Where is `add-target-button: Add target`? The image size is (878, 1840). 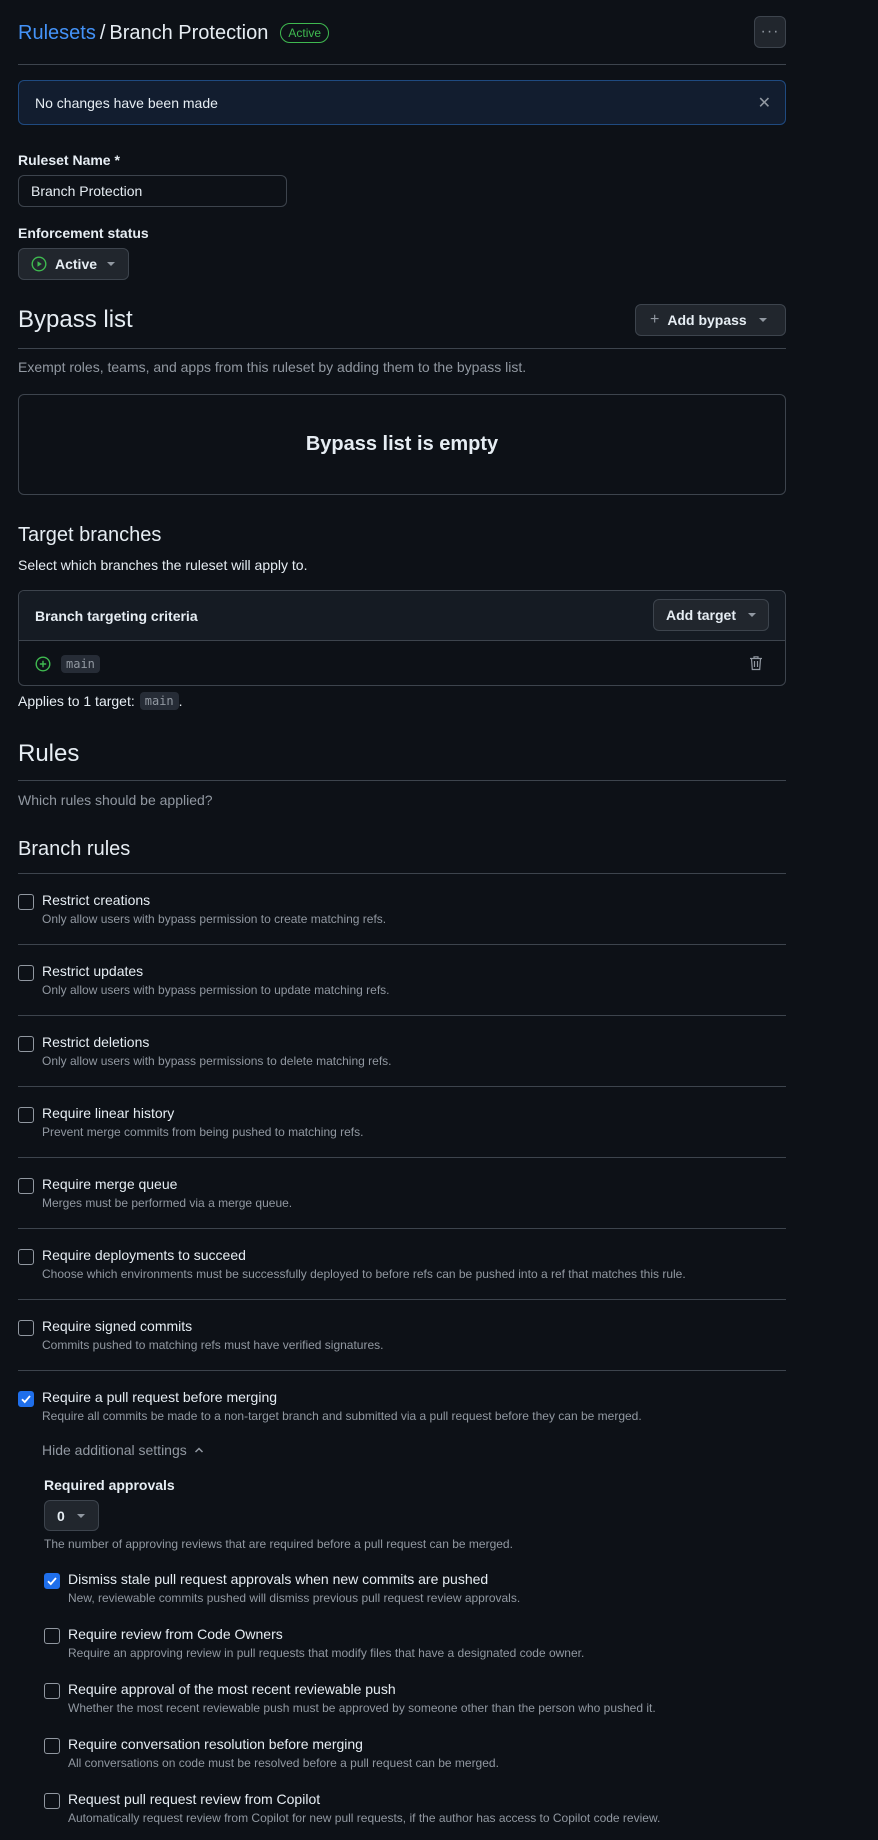
add-target-button: Add target is located at coordinates (711, 615).